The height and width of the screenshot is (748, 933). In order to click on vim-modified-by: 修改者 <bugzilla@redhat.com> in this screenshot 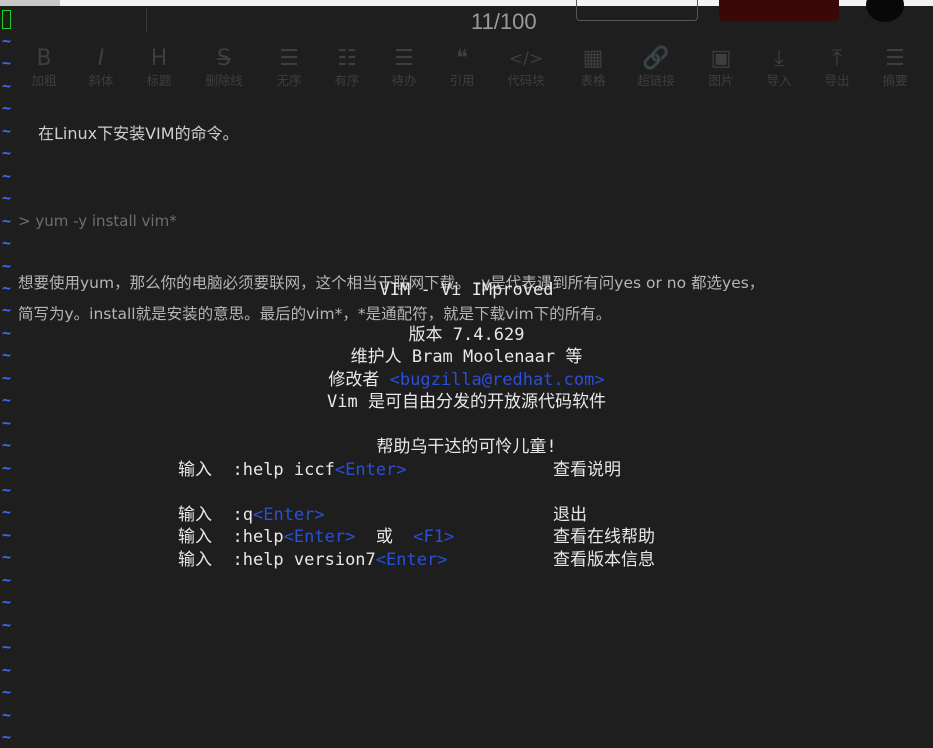, I will do `click(466, 380)`.